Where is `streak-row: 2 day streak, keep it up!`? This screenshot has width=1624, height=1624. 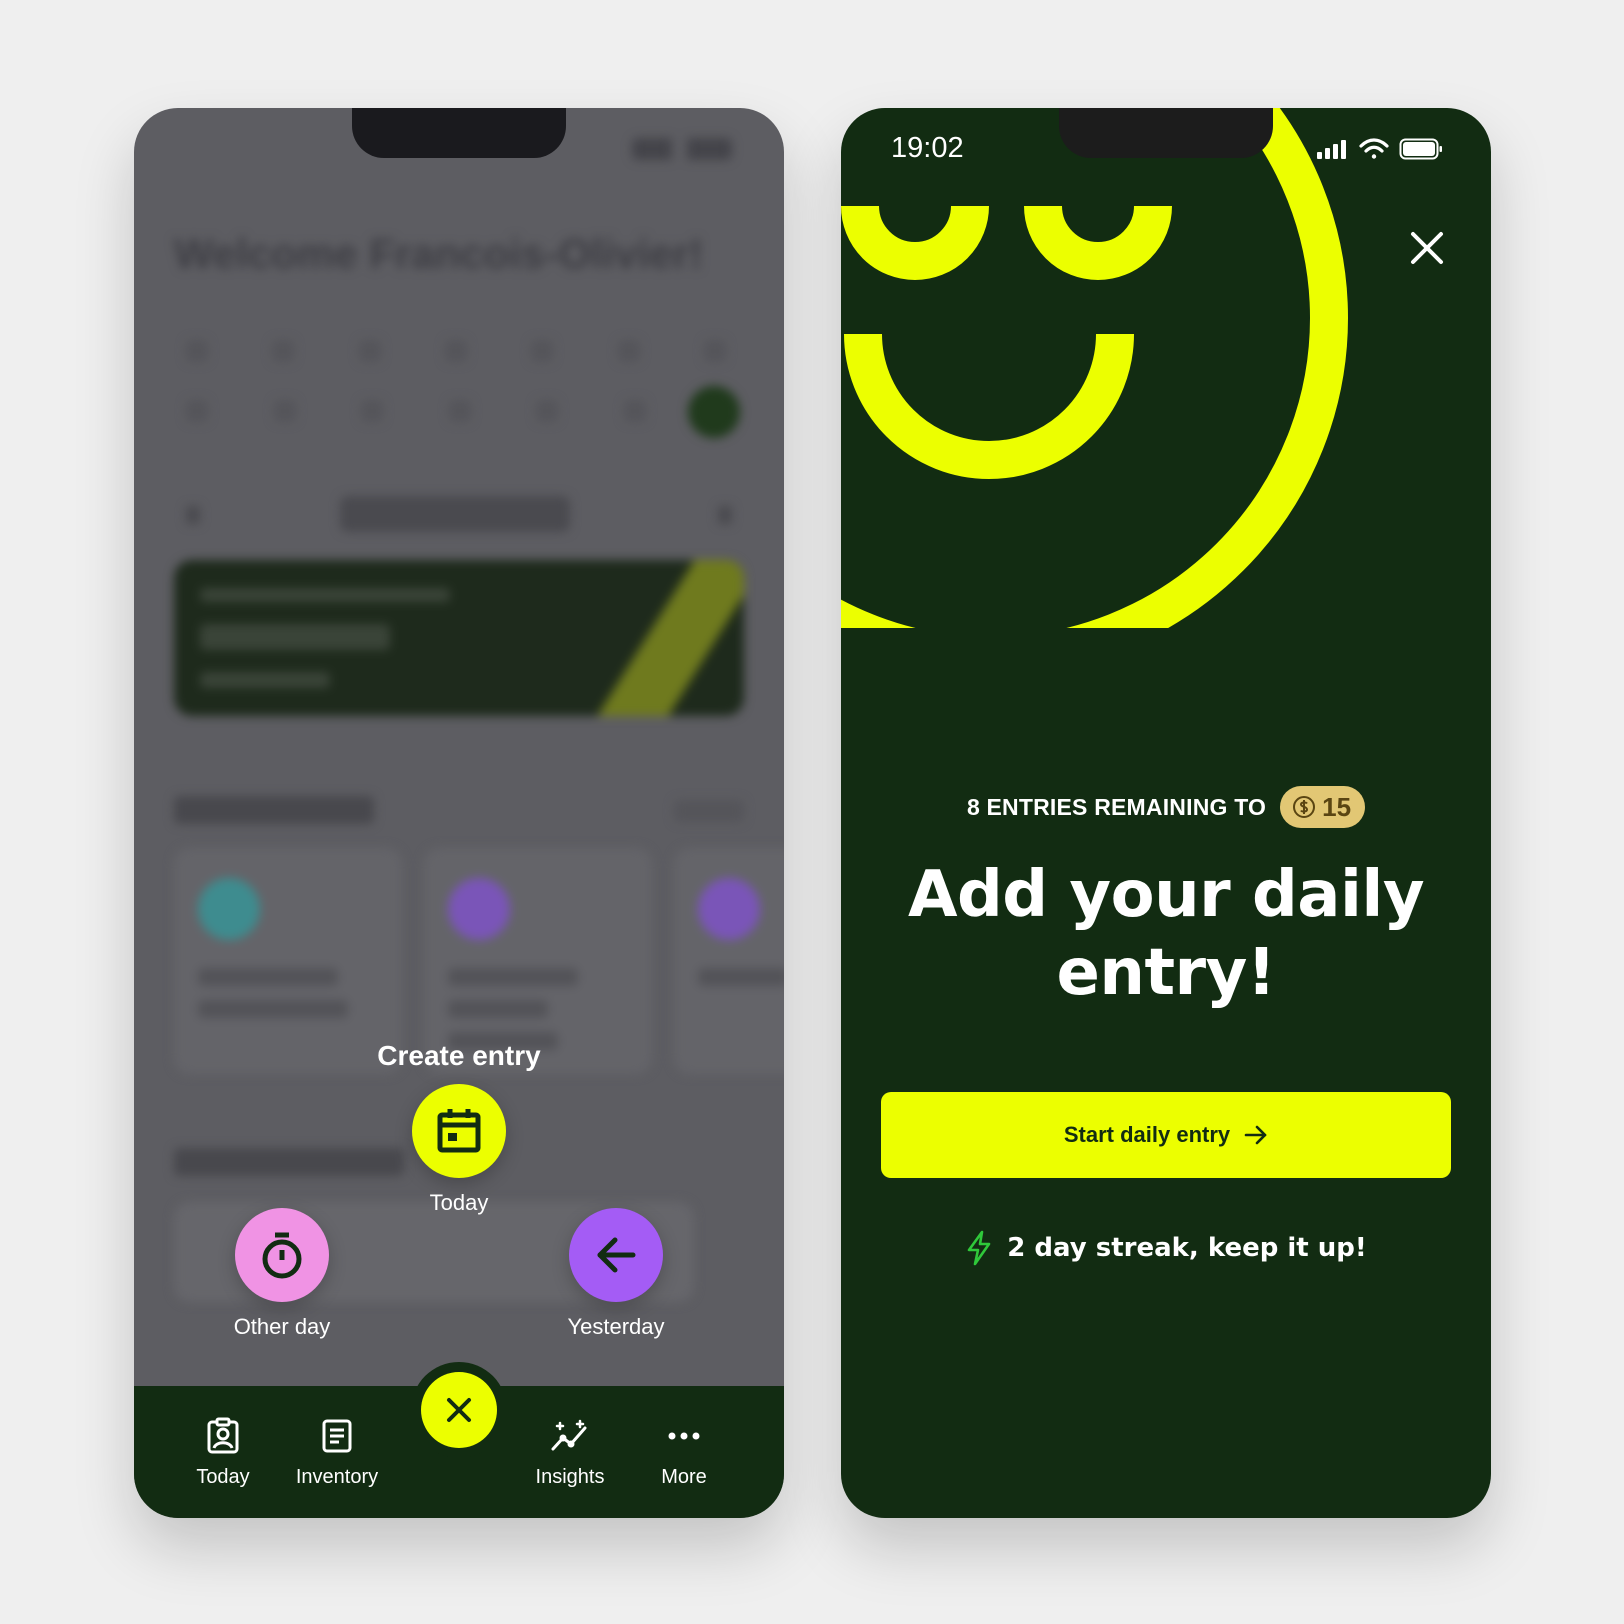
streak-row: 2 day streak, keep it up! is located at coordinates (1166, 1248).